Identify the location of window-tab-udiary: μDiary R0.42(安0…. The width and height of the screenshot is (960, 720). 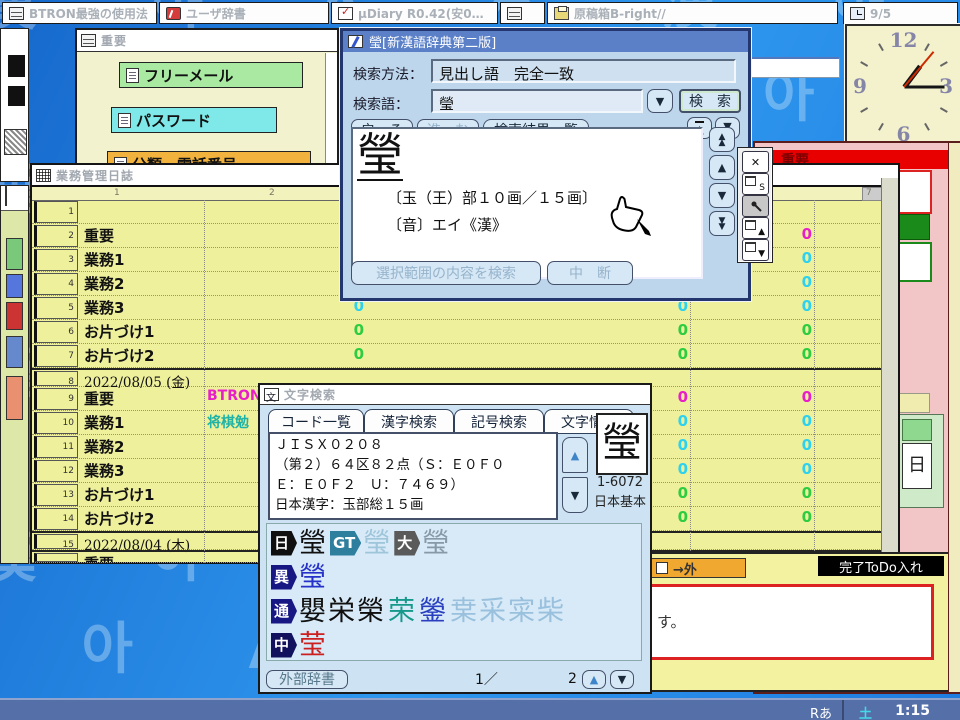
(414, 13).